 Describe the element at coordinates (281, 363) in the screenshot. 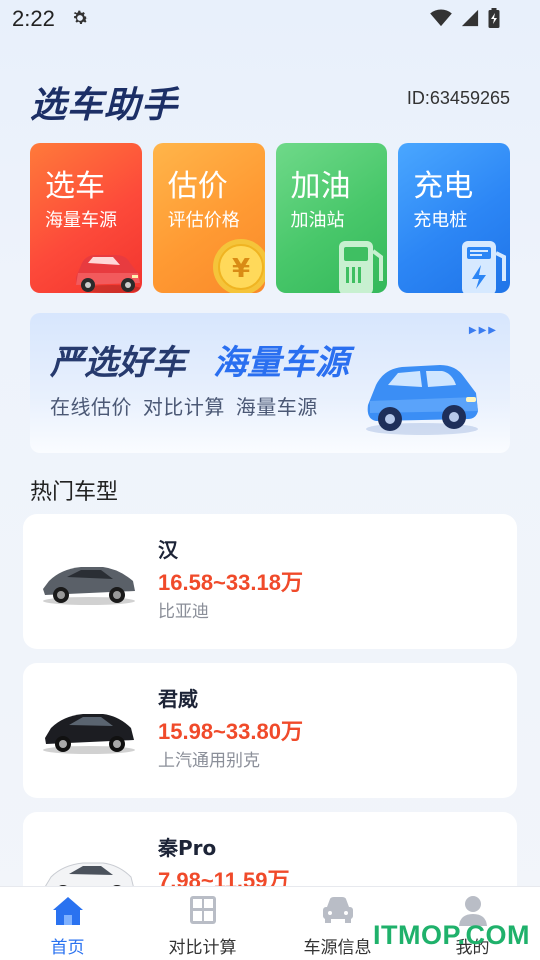

I see `banner-title-secondary: 海量车源` at that location.